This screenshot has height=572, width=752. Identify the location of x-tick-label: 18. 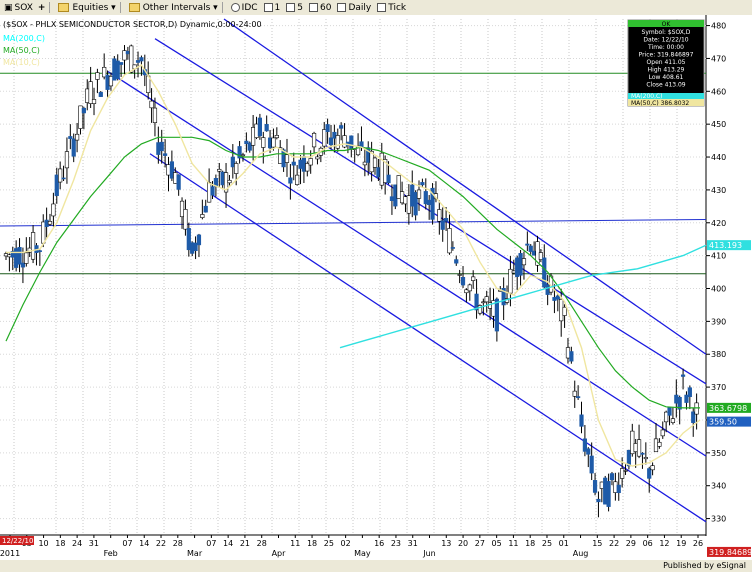
(530, 543).